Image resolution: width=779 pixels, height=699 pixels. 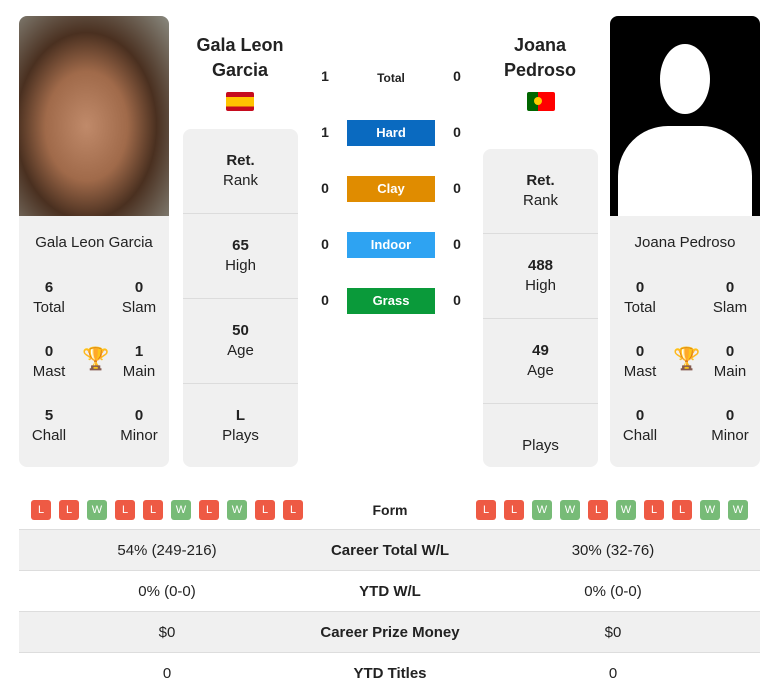 I want to click on surface-indoor-button: Indoor, so click(x=391, y=245).